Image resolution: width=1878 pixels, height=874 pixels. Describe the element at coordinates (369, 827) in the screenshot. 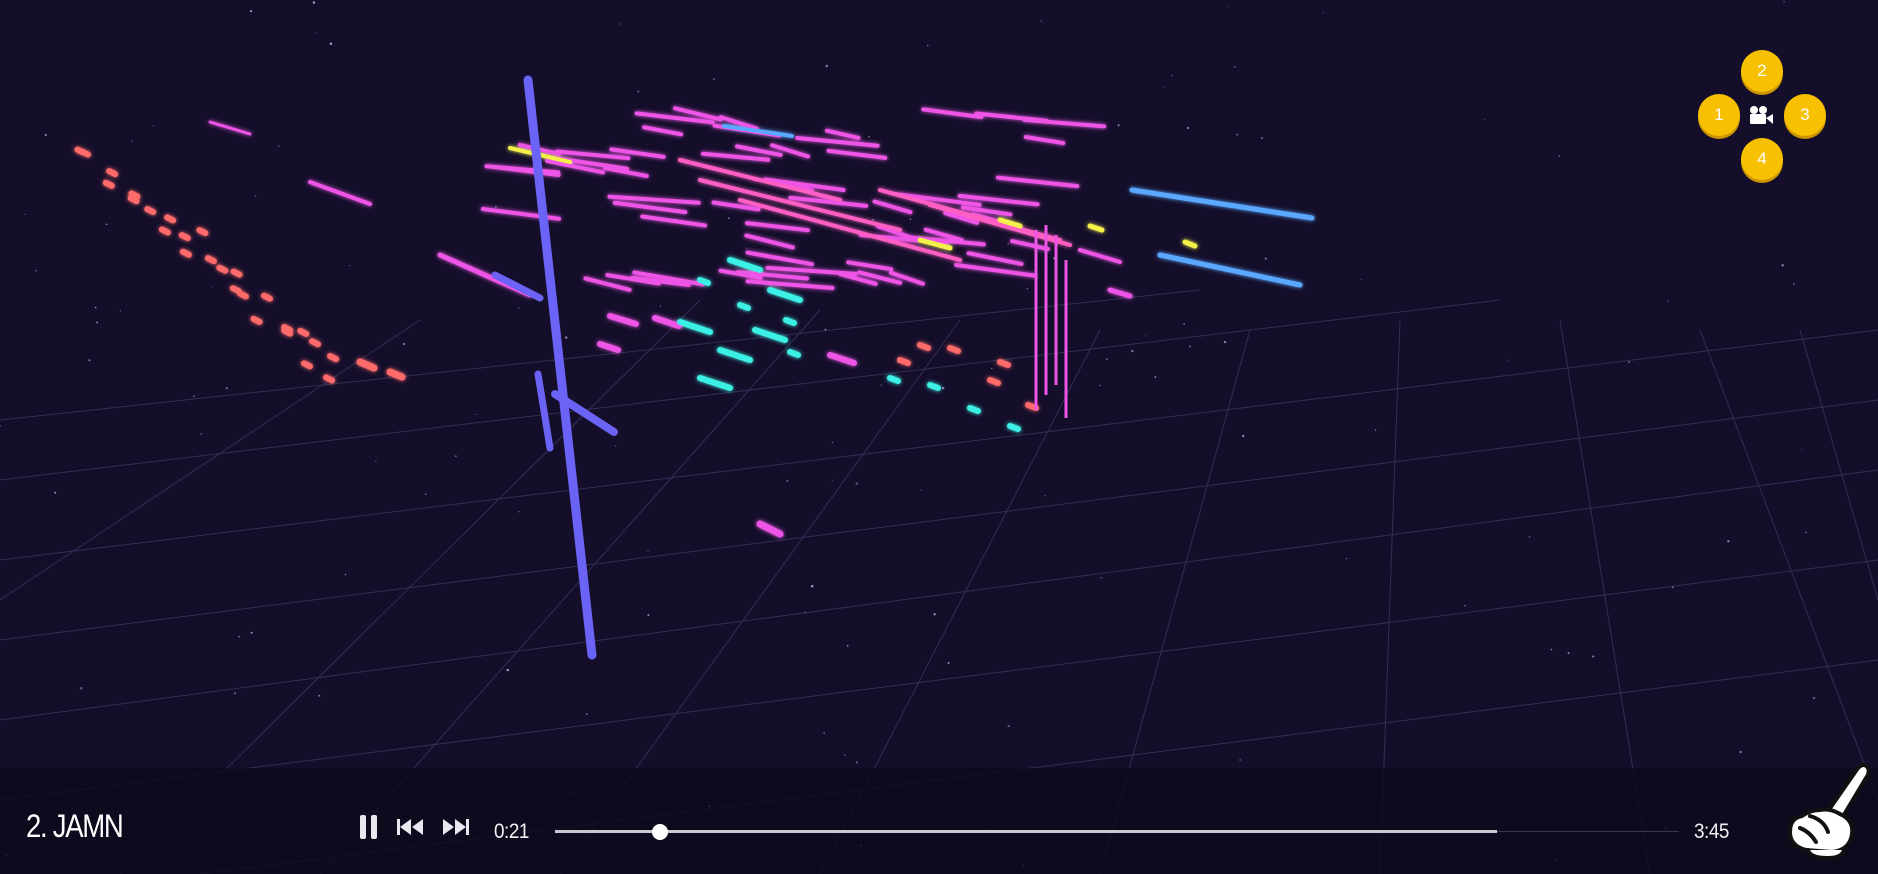

I see `pause-button` at that location.